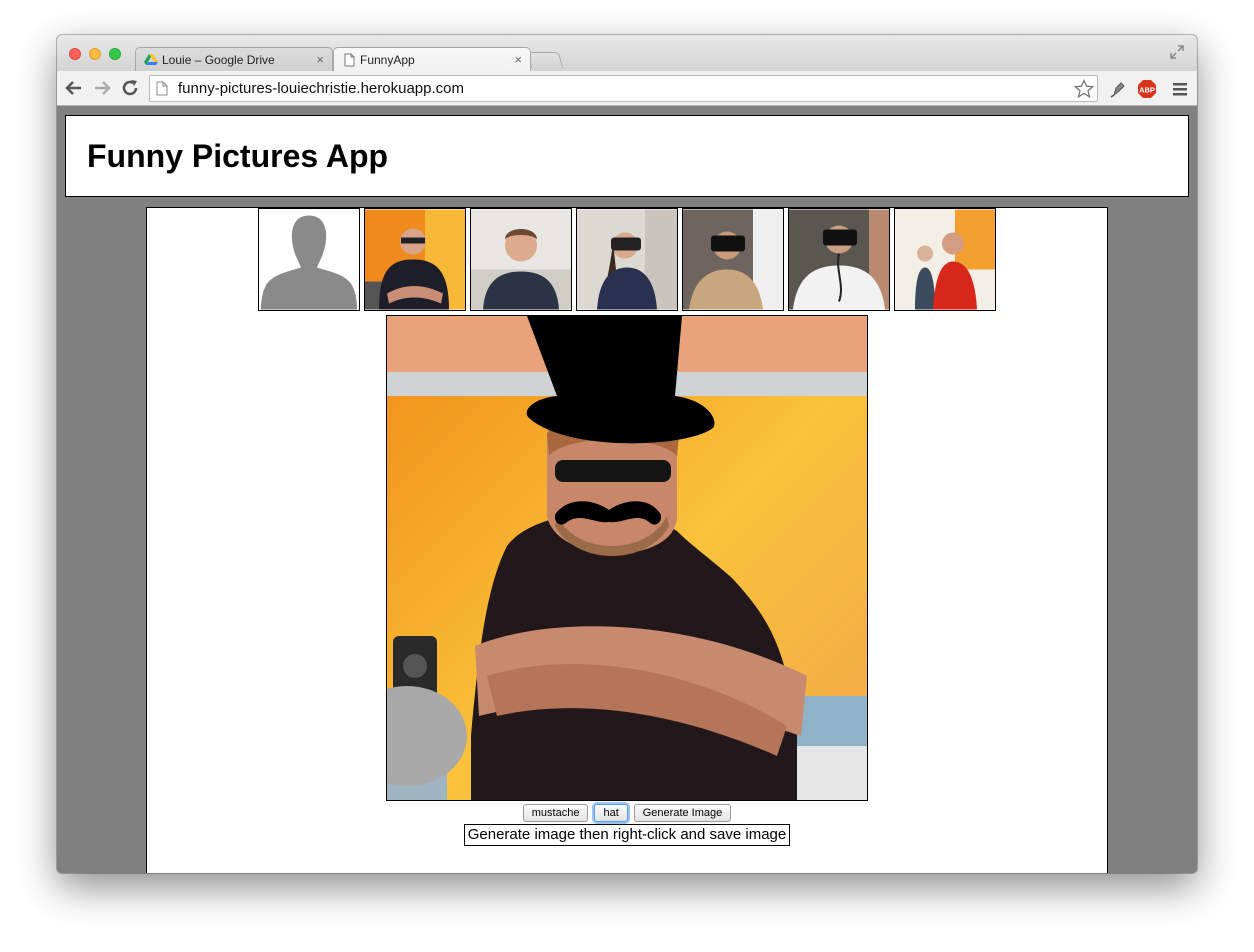  I want to click on zoom-window-button, so click(115, 54).